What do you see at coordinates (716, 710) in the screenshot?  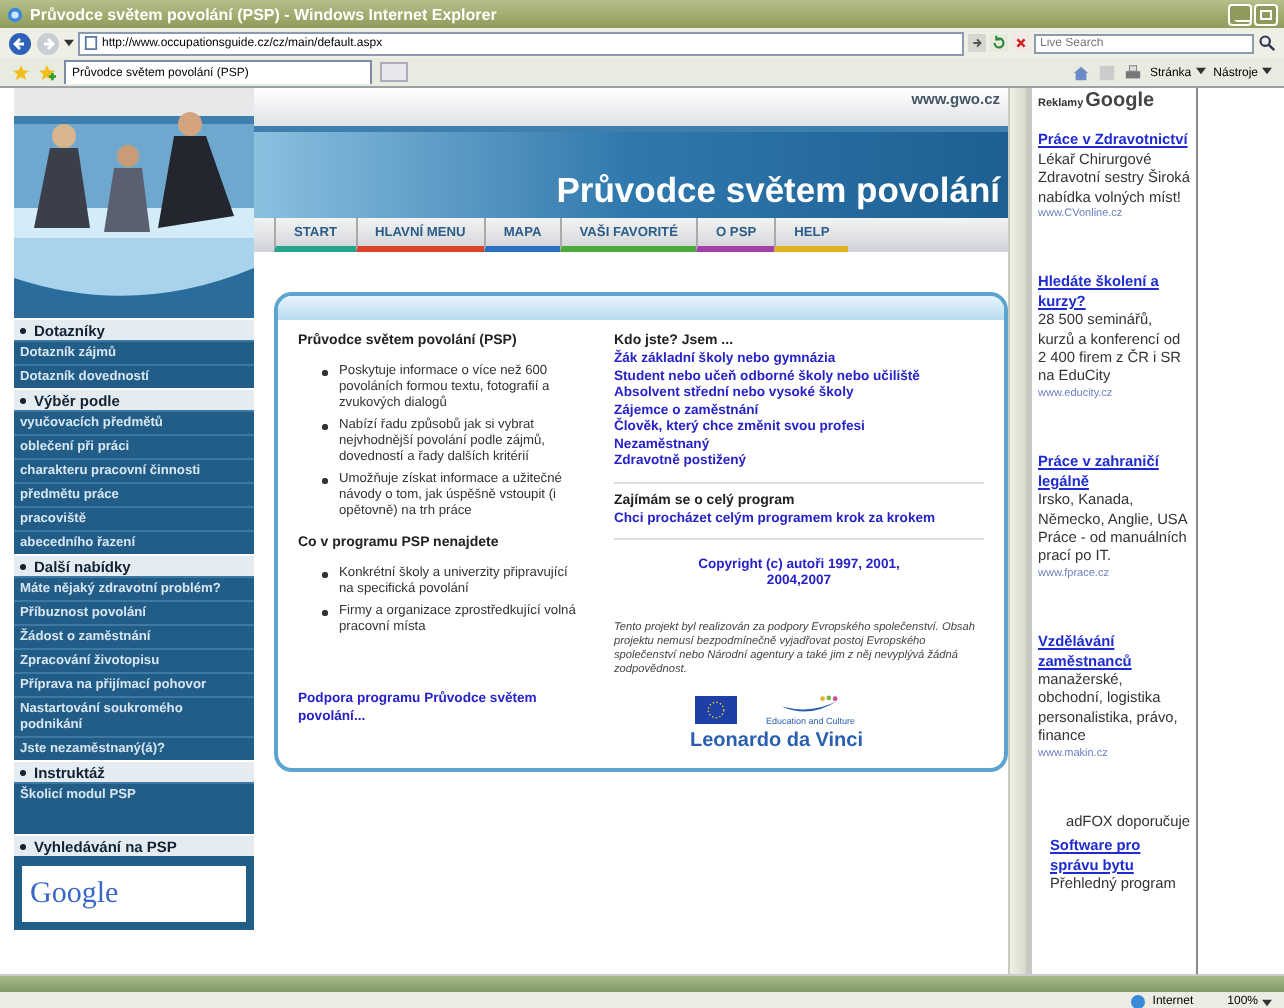 I see `flag-icon` at bounding box center [716, 710].